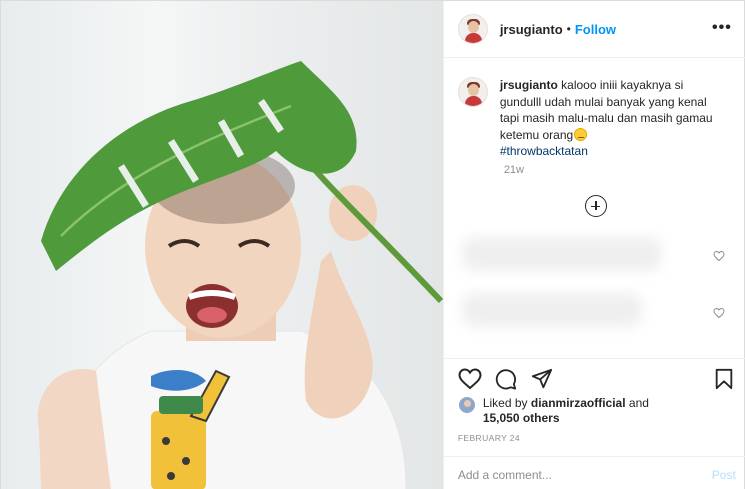 This screenshot has width=745, height=489. What do you see at coordinates (466, 405) in the screenshot?
I see `liker-avatar` at bounding box center [466, 405].